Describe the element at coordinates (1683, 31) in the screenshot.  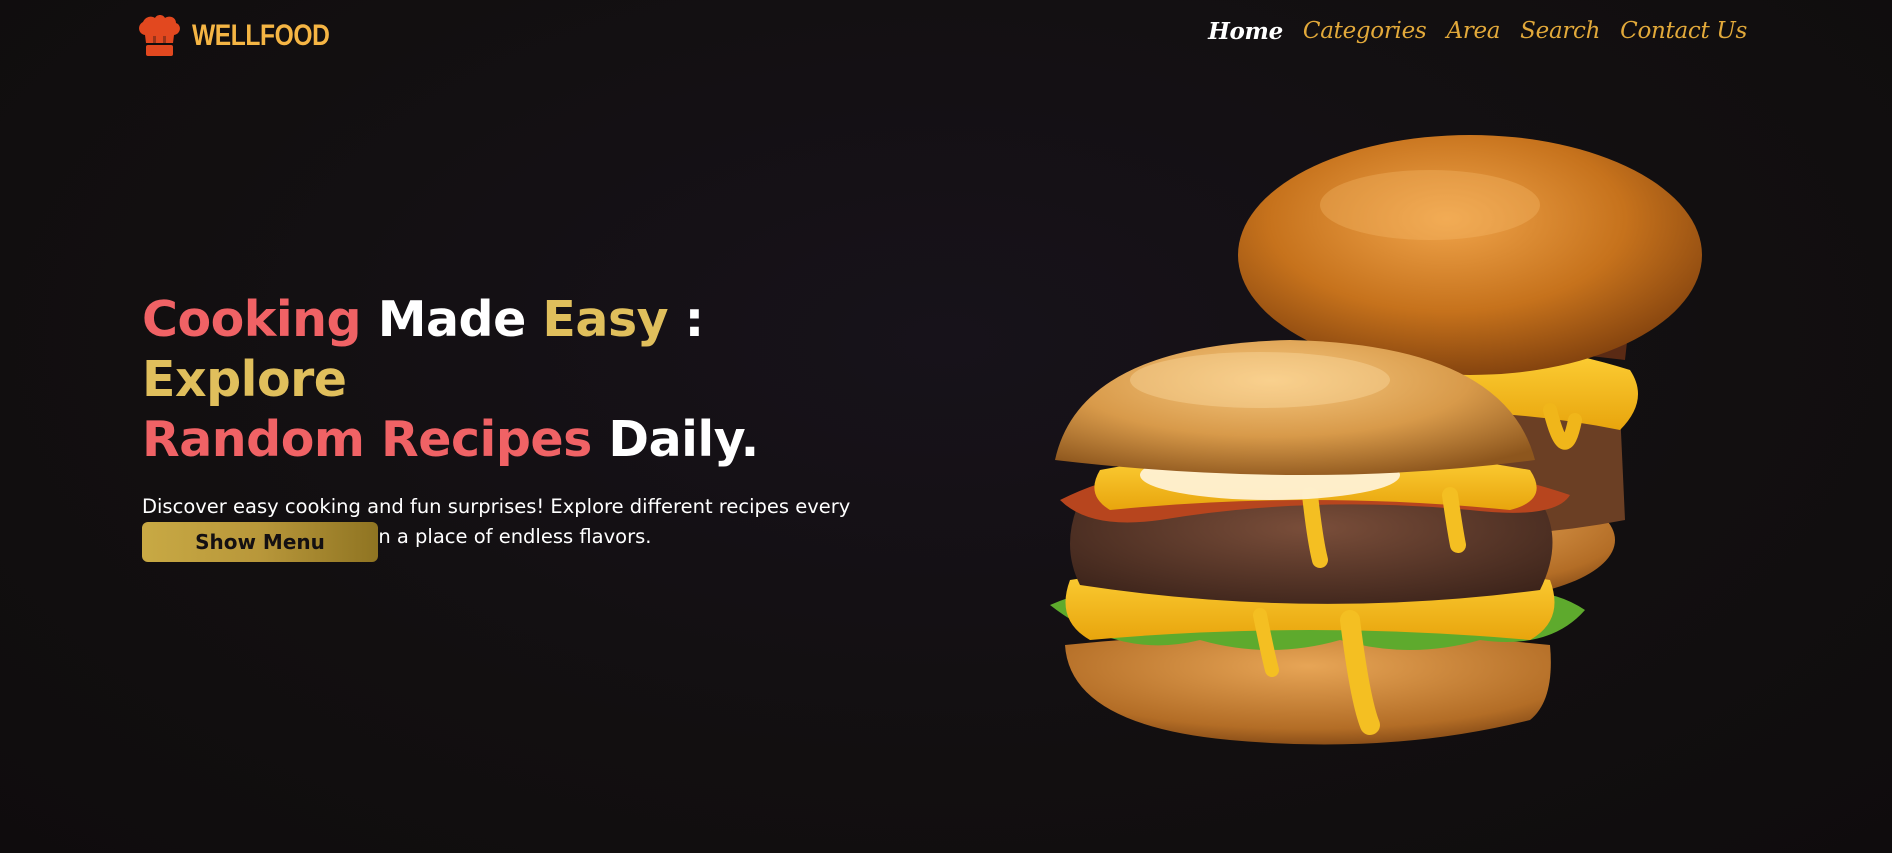
I see `nav-link-contact-us: Contact Us` at that location.